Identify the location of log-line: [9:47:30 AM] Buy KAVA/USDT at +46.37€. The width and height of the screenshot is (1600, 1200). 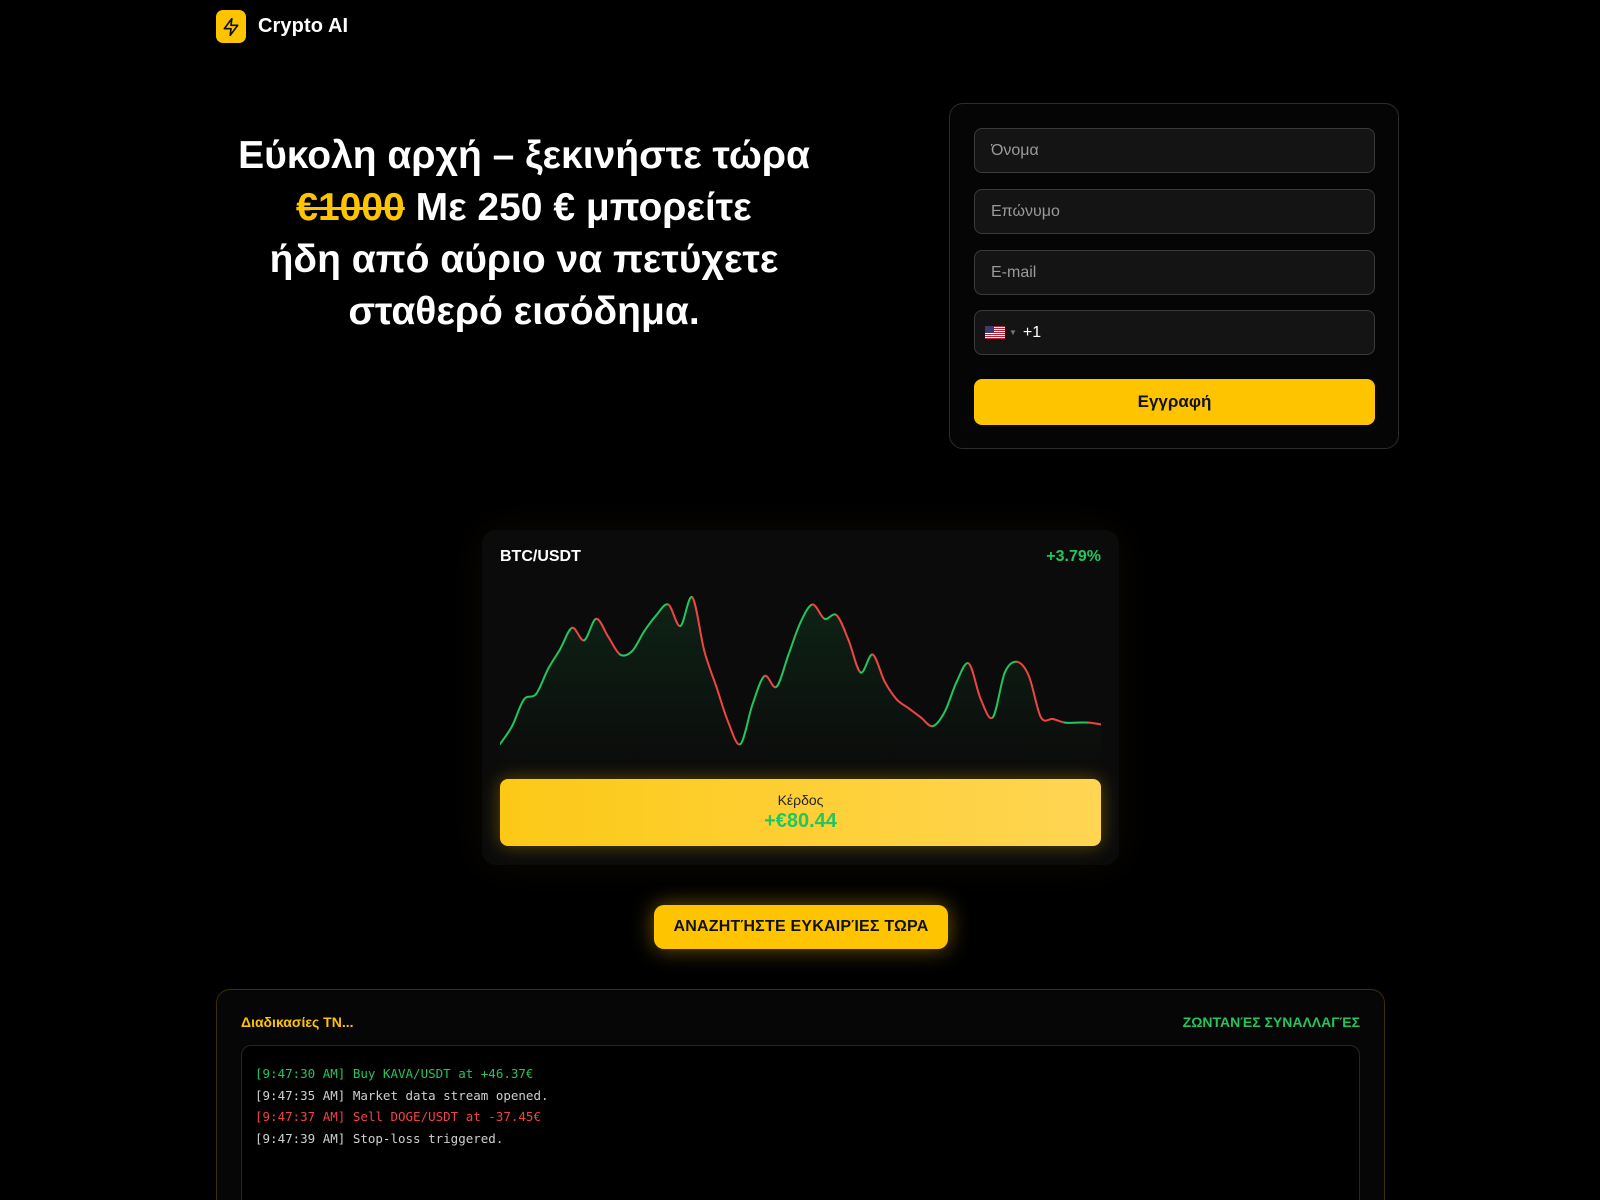
(394, 1073).